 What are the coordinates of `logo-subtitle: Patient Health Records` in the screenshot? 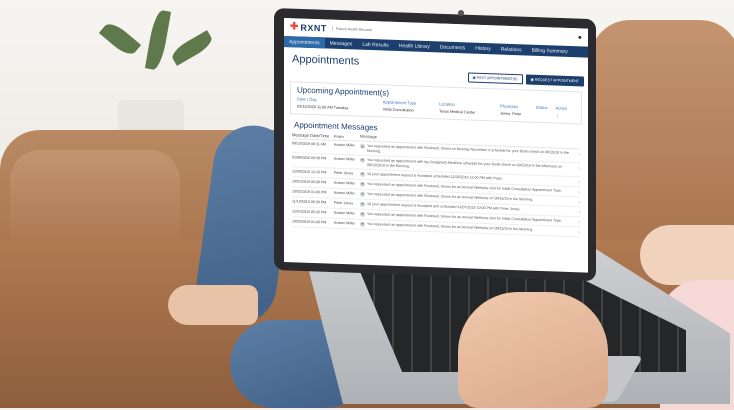 It's located at (352, 29).